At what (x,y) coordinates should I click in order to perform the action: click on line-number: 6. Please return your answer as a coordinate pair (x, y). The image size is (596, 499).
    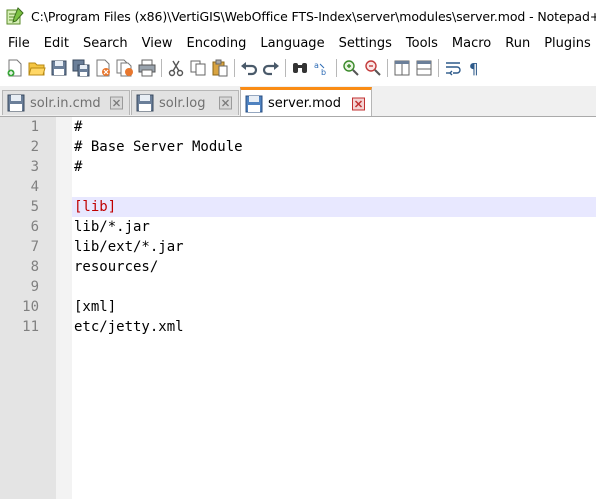
    Looking at the image, I should click on (34, 227).